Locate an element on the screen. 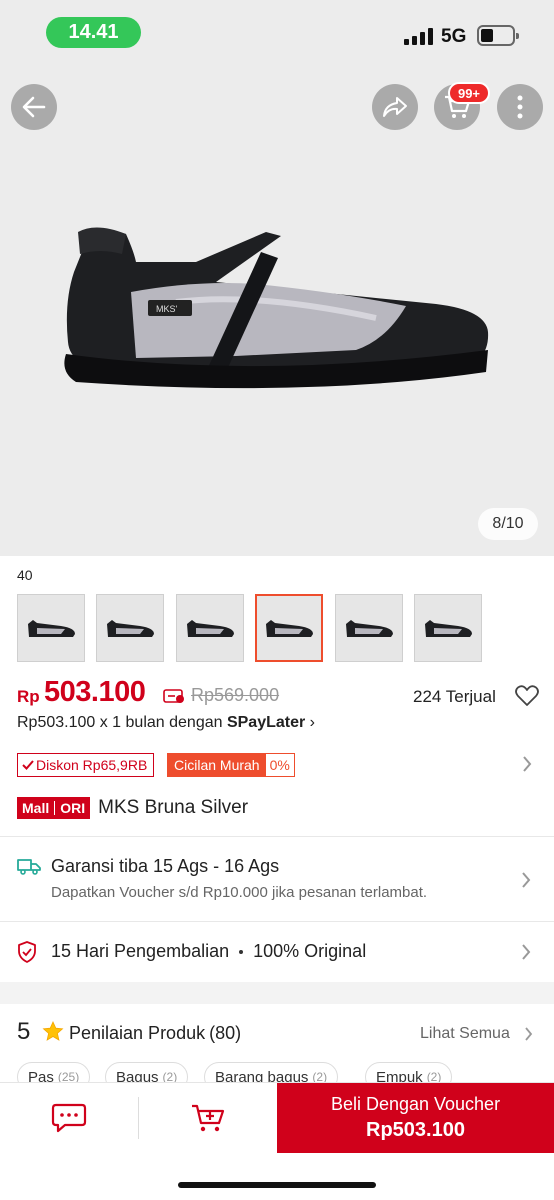  mall-label: Mall is located at coordinates (36, 808).